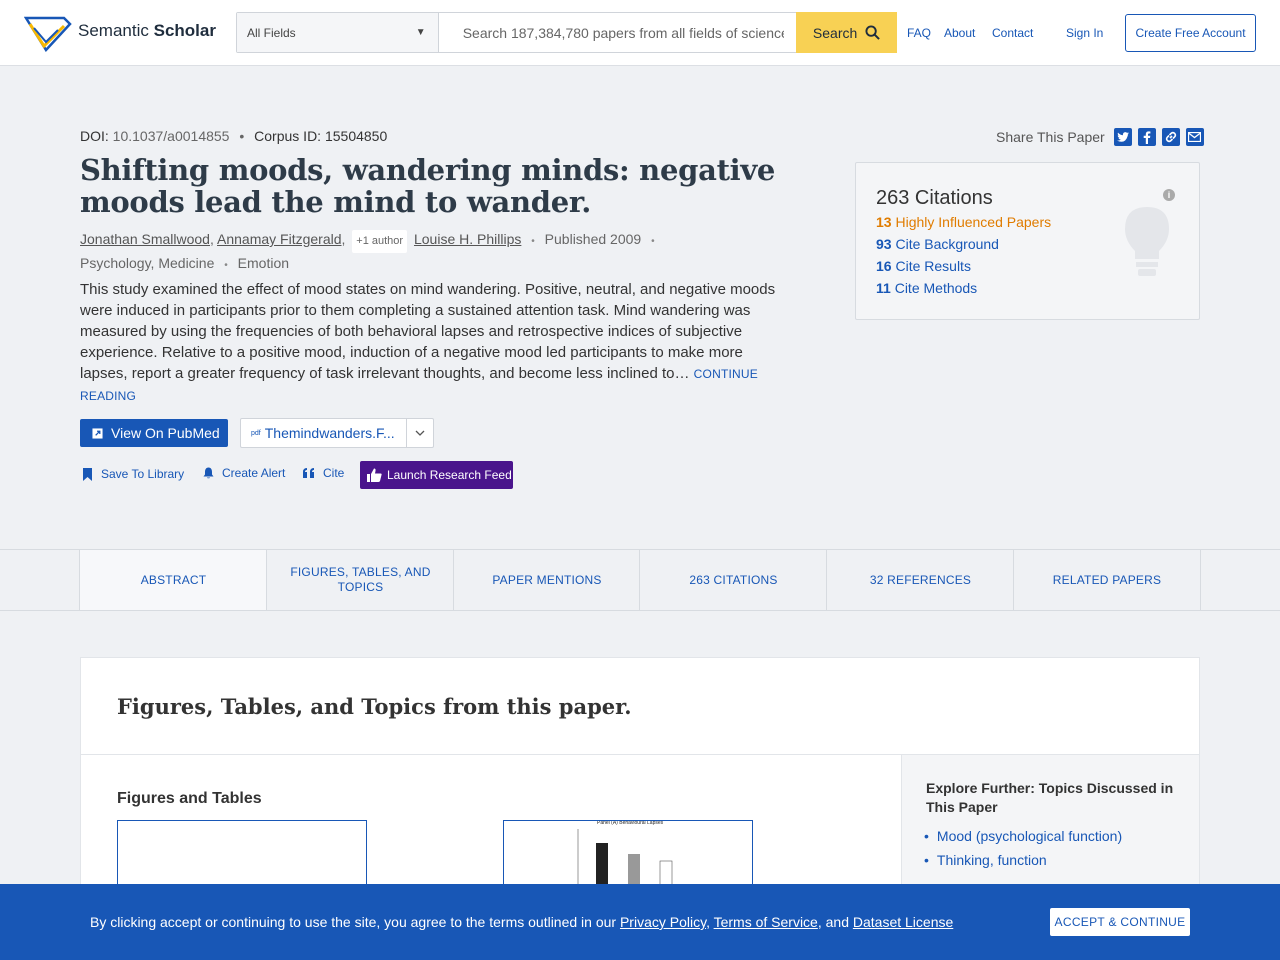 The width and height of the screenshot is (1280, 960). What do you see at coordinates (663, 922) in the screenshot?
I see `privacy-policy-link: Privacy Policy` at bounding box center [663, 922].